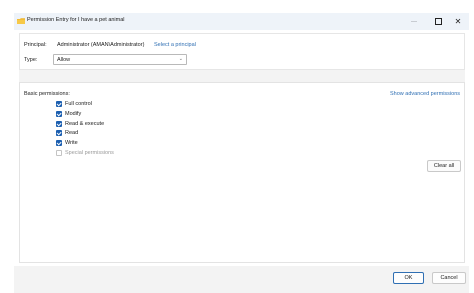  Describe the element at coordinates (64, 60) in the screenshot. I see `type-select-value: Allow` at that location.